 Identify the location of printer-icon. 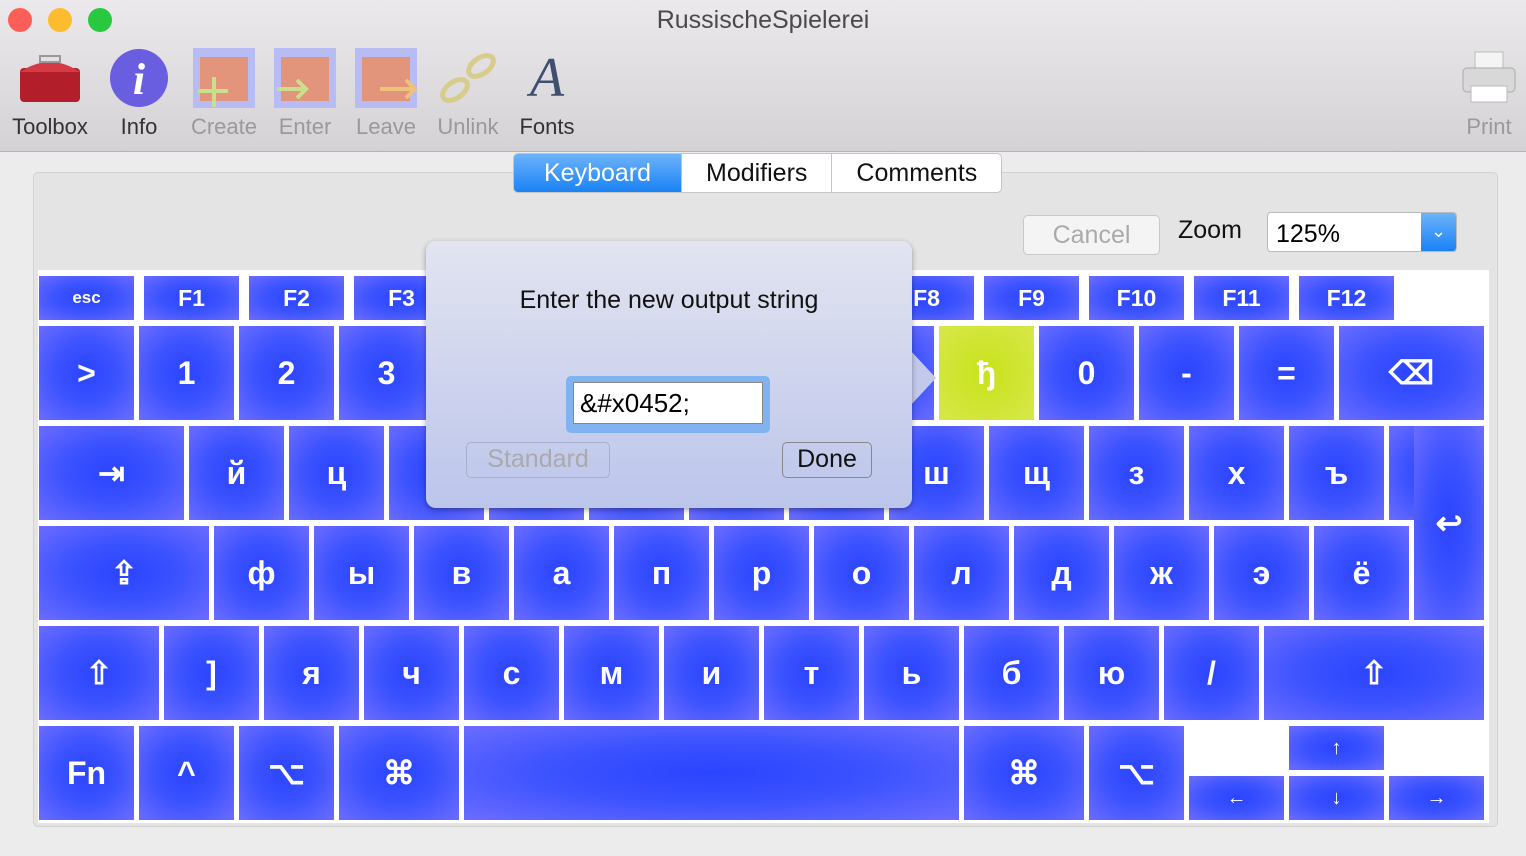
(1489, 78).